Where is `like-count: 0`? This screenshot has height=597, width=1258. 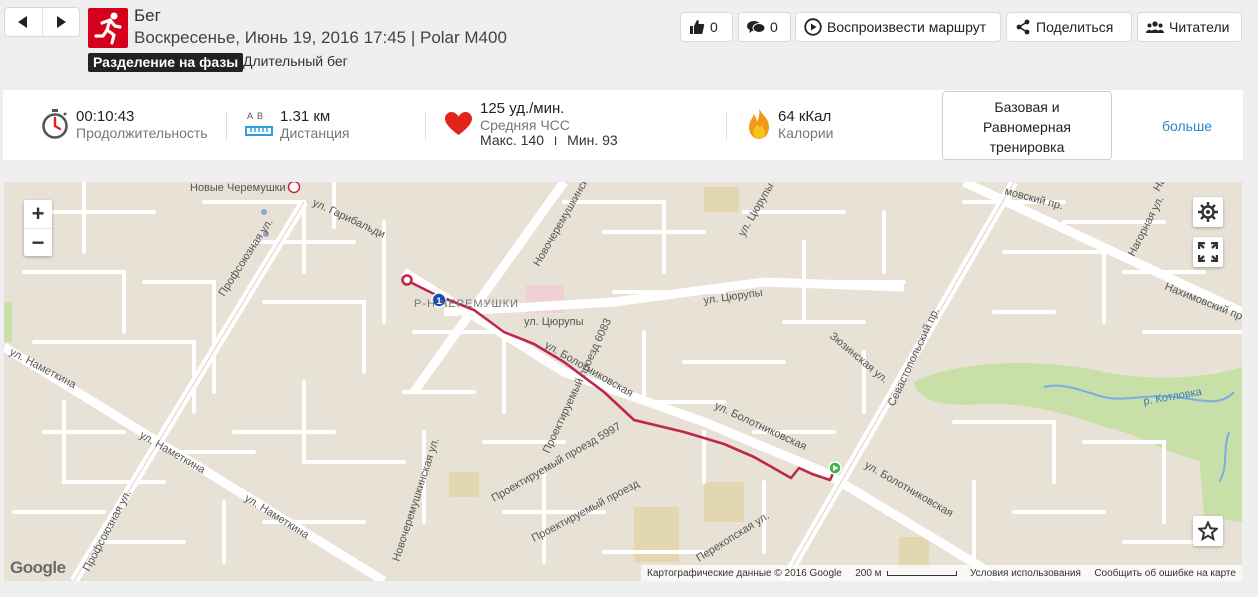 like-count: 0 is located at coordinates (714, 27).